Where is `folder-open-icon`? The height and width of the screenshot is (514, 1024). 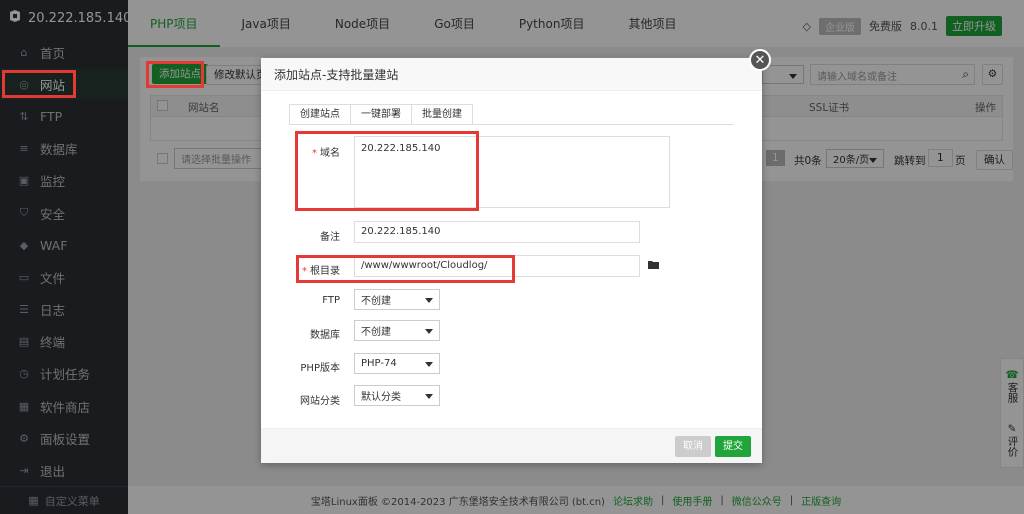 folder-open-icon is located at coordinates (654, 266).